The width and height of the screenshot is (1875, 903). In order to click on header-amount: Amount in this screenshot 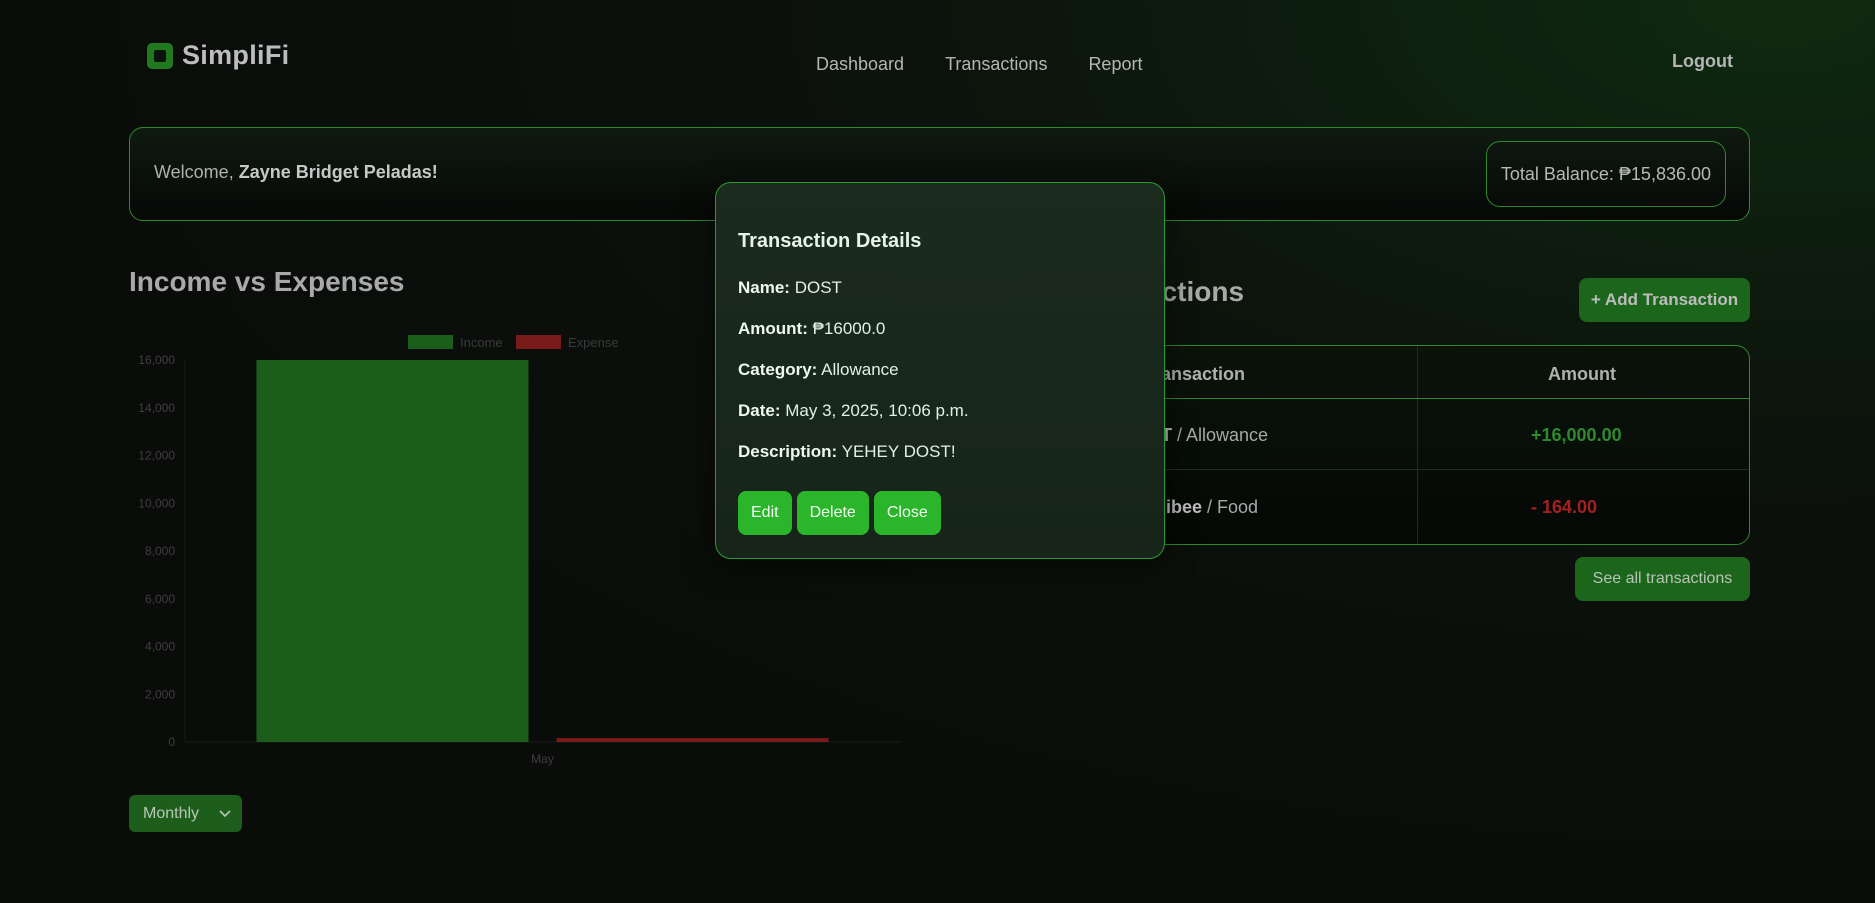, I will do `click(1582, 374)`.